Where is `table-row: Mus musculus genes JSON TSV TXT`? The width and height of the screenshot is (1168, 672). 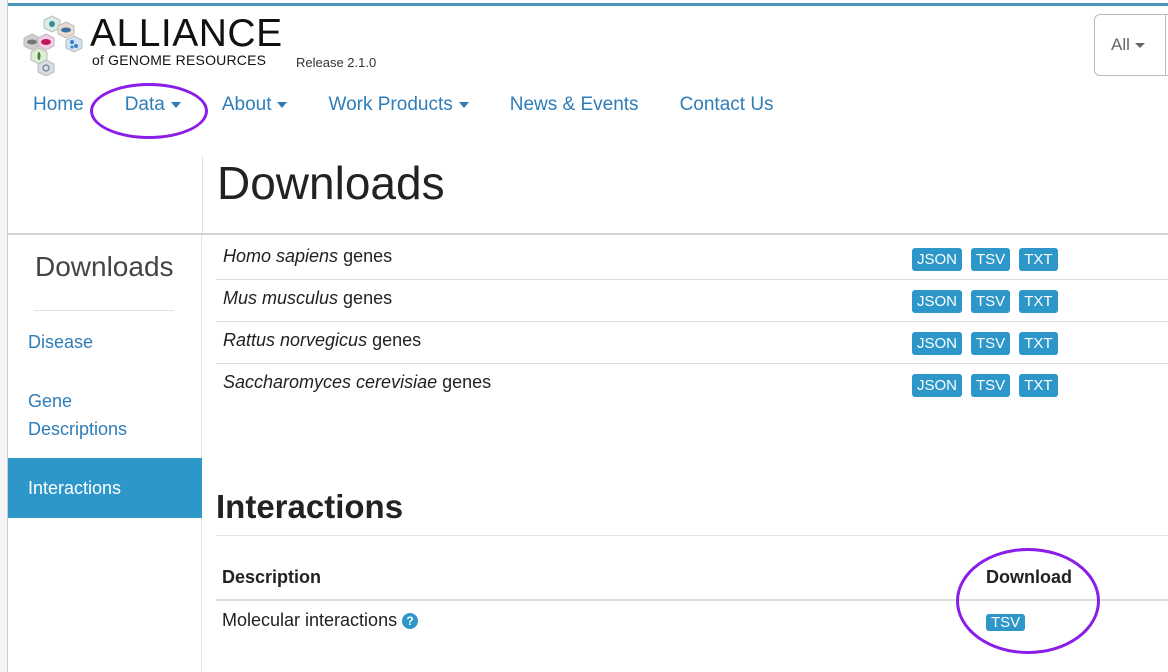 table-row: Mus musculus genes JSON TSV TXT is located at coordinates (692, 301).